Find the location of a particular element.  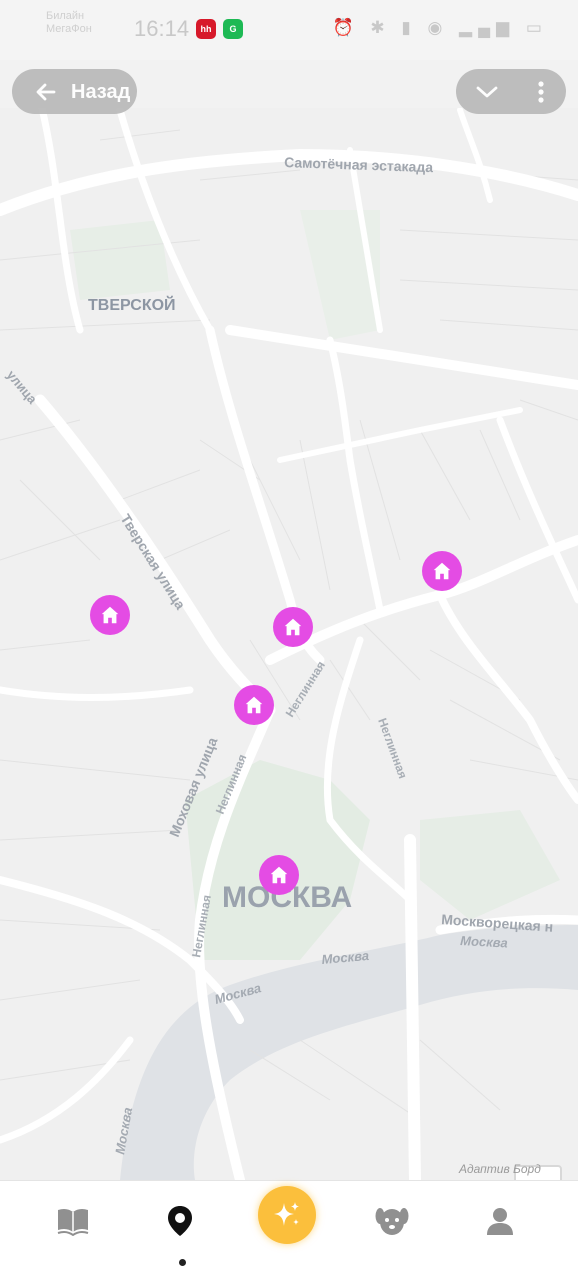

system-status-icons: ⏰ ✱ ▮ ◉ ▂▄▆ ▭ is located at coordinates (440, 27).